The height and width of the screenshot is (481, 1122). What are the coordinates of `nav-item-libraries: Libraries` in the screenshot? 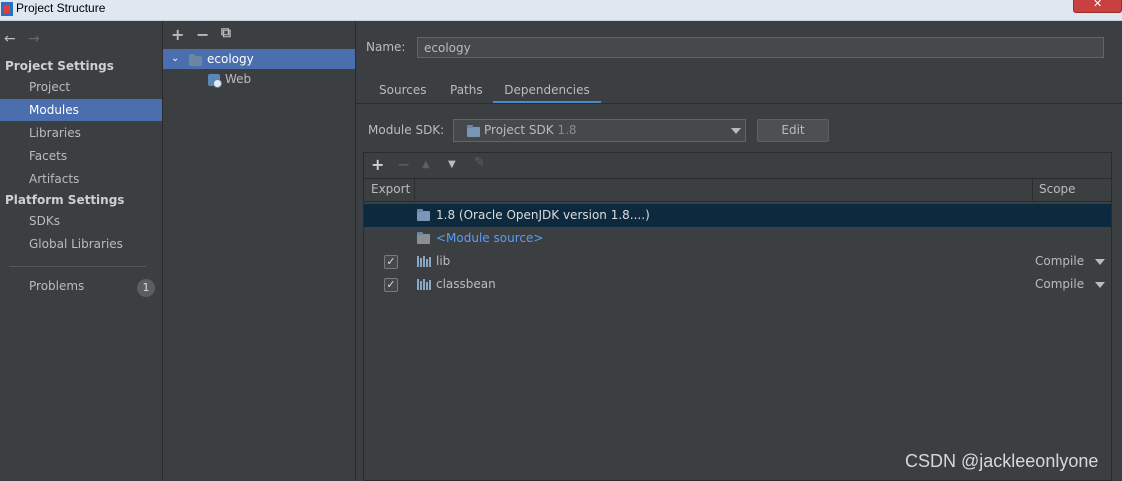 It's located at (81, 133).